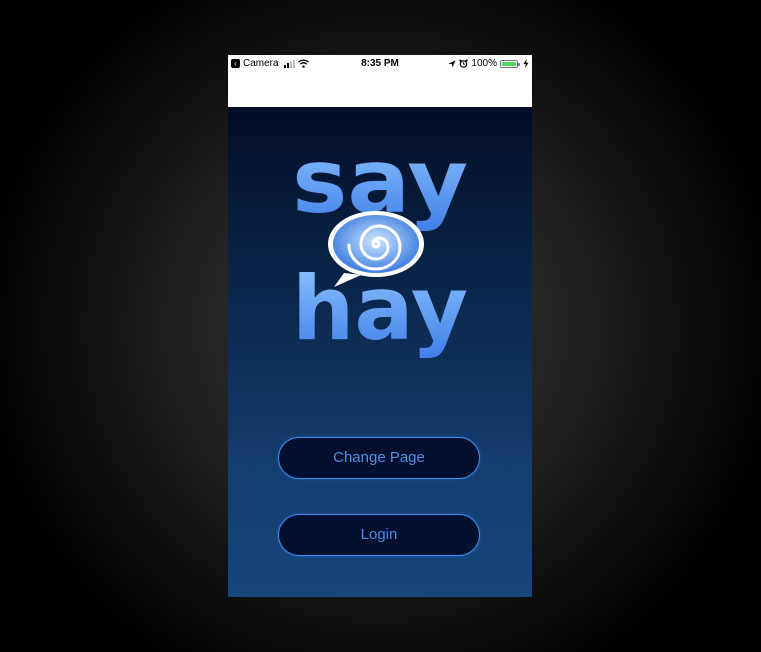 The image size is (761, 652). What do you see at coordinates (510, 63) in the screenshot?
I see `battery-icon` at bounding box center [510, 63].